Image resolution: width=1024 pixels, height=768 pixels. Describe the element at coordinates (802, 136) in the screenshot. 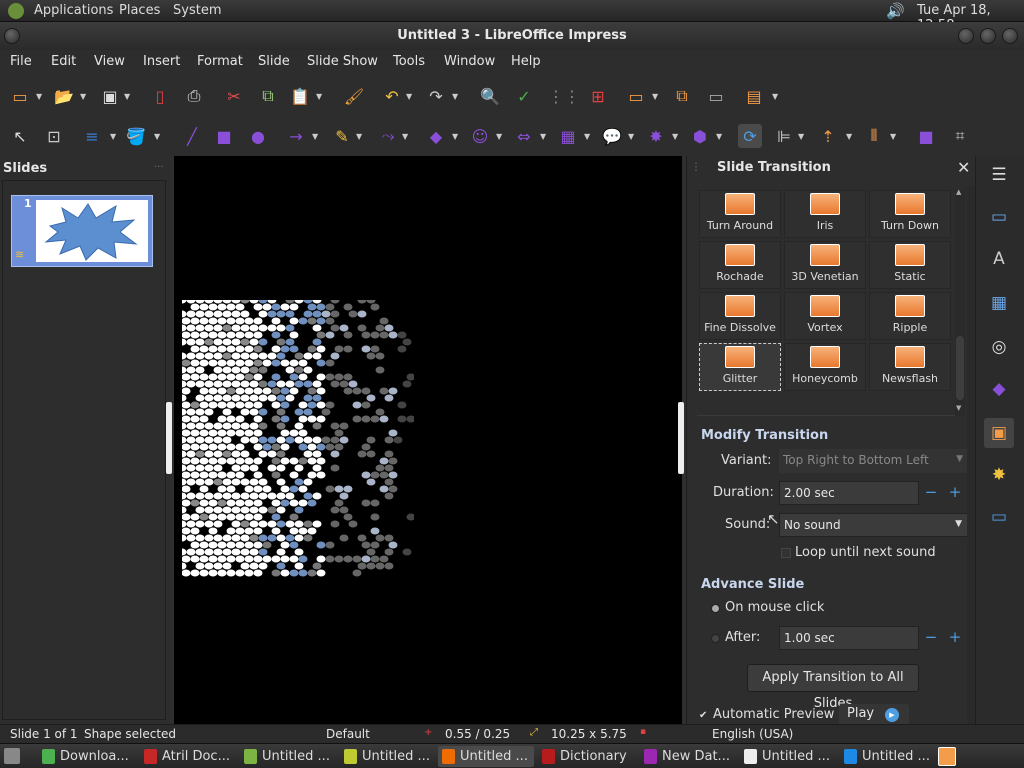

I see `align-dropdown-icon: ▼` at that location.